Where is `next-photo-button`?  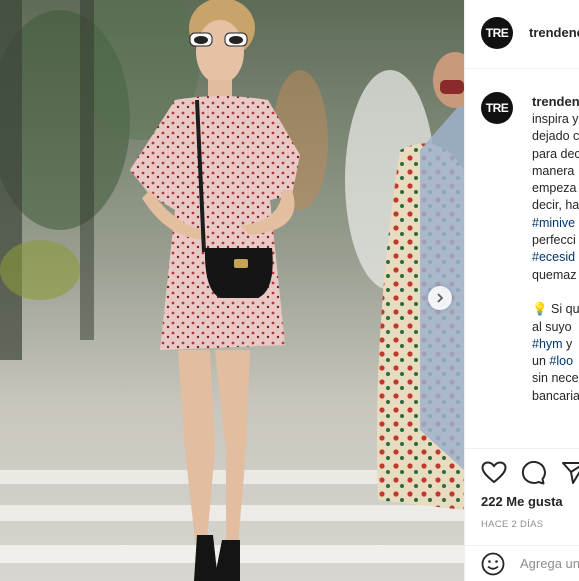
next-photo-button is located at coordinates (440, 298).